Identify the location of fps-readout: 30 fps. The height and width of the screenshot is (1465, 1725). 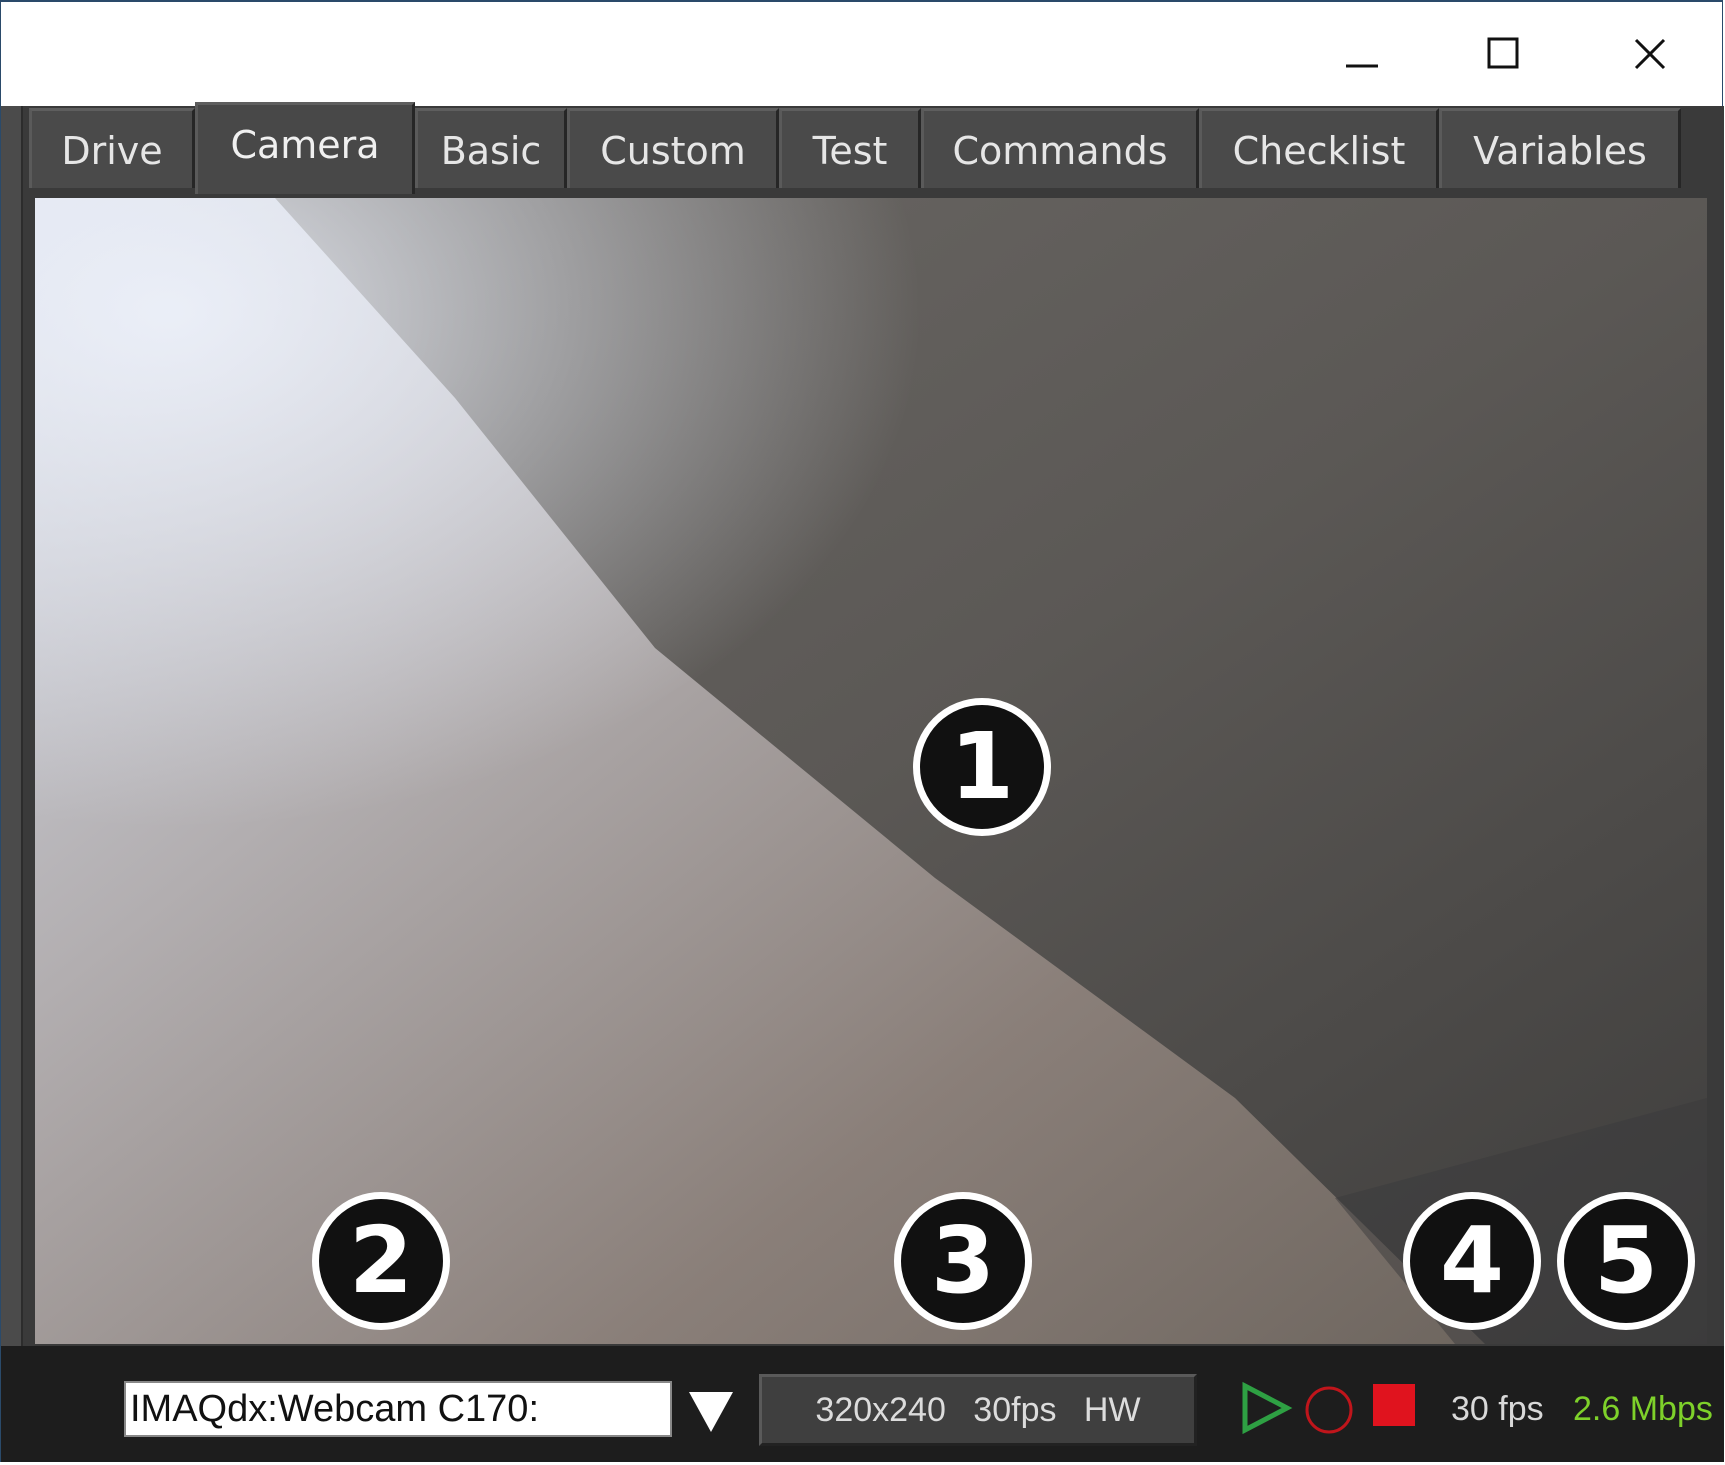
(1497, 1409).